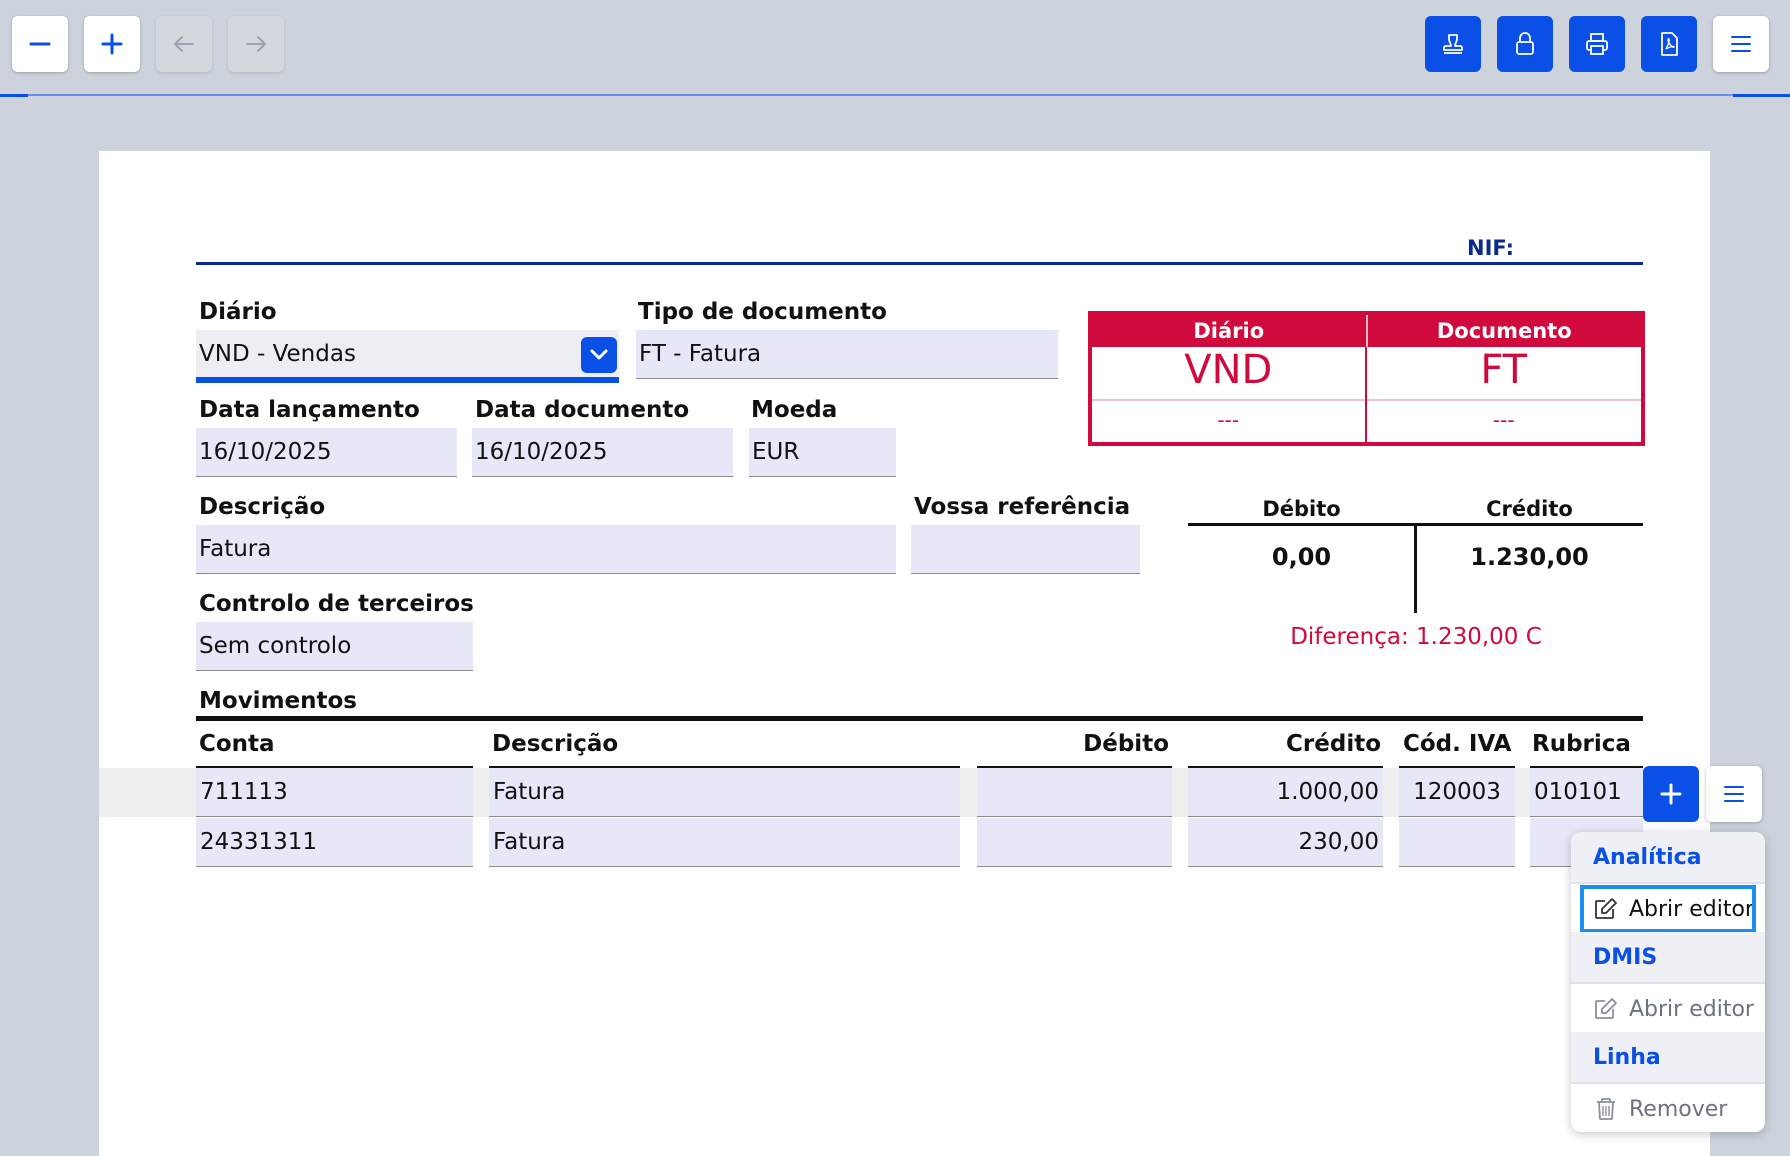 This screenshot has height=1156, width=1790. What do you see at coordinates (407, 380) in the screenshot?
I see `select-focus-underline` at bounding box center [407, 380].